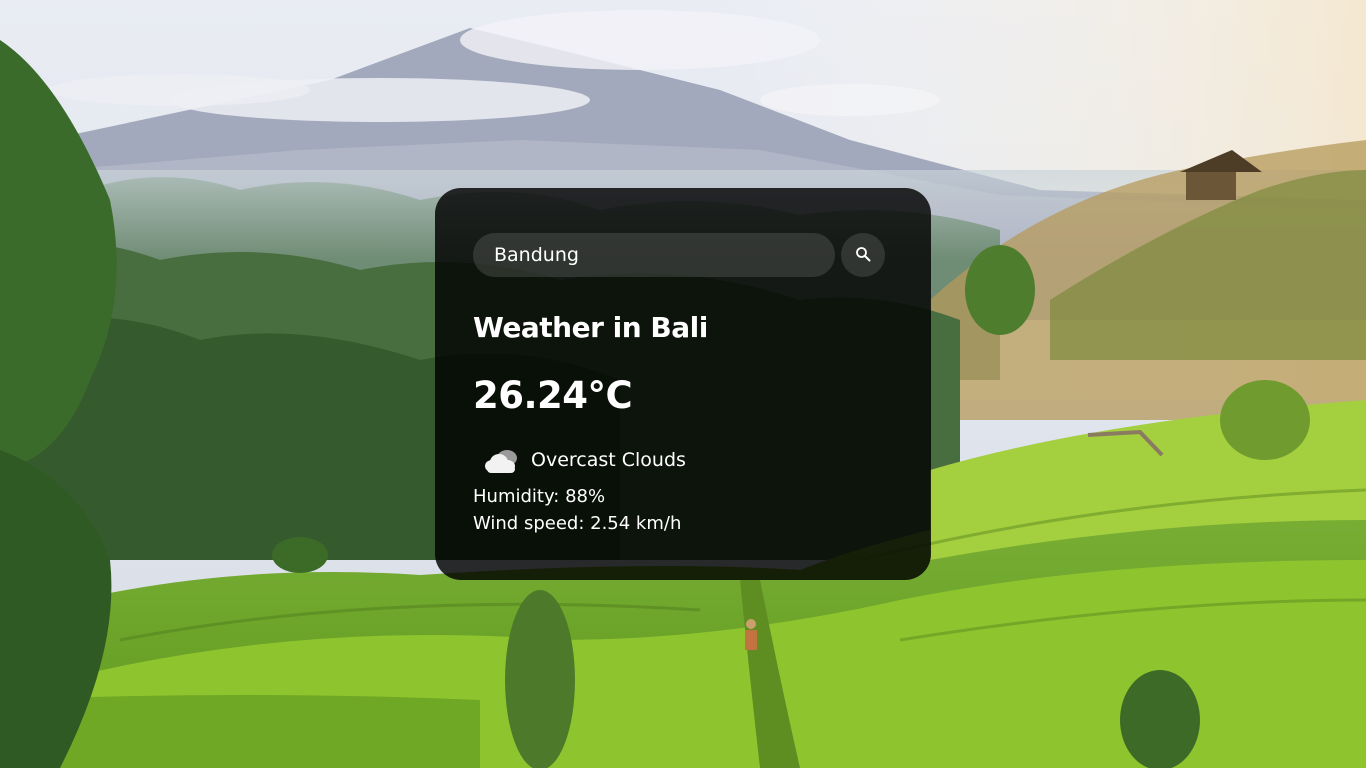 This screenshot has height=768, width=1366. Describe the element at coordinates (654, 255) in the screenshot. I see `search-input` at that location.